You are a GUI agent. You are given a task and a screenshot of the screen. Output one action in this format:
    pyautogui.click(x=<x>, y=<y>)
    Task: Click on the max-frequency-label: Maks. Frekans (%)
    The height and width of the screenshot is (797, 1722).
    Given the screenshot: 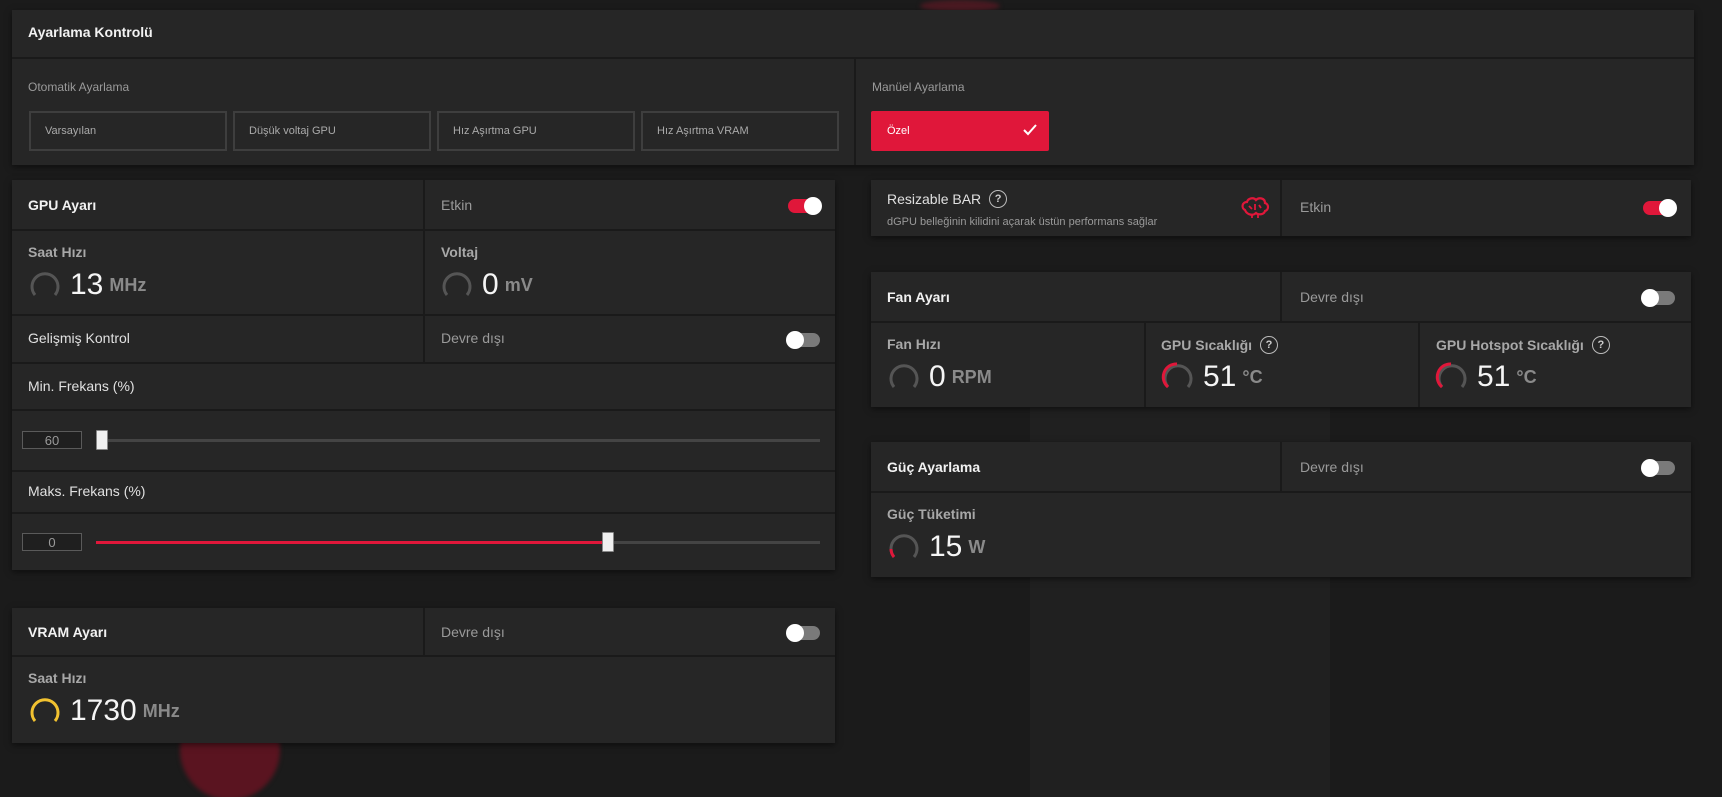 What is the action you would take?
    pyautogui.click(x=87, y=491)
    